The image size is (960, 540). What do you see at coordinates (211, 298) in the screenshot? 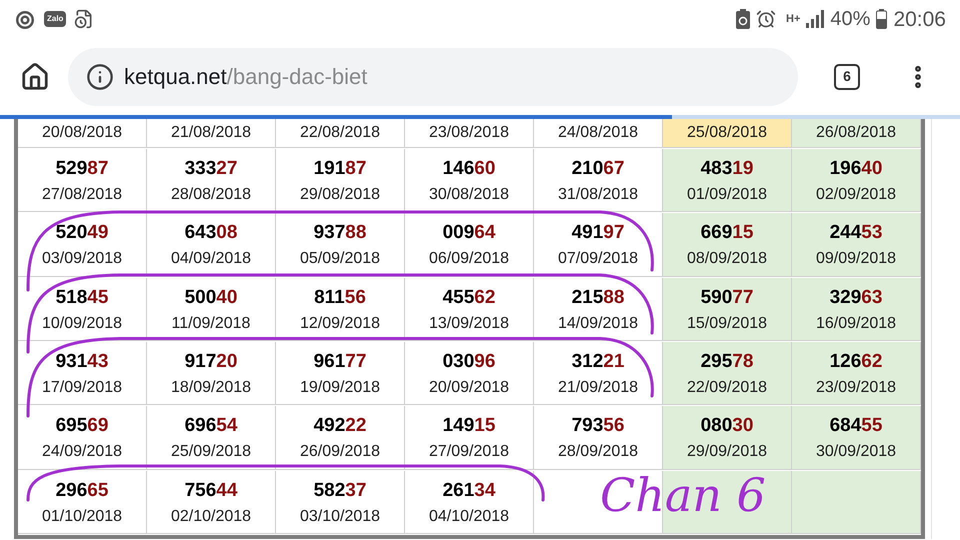
I see `result-number: 50040` at bounding box center [211, 298].